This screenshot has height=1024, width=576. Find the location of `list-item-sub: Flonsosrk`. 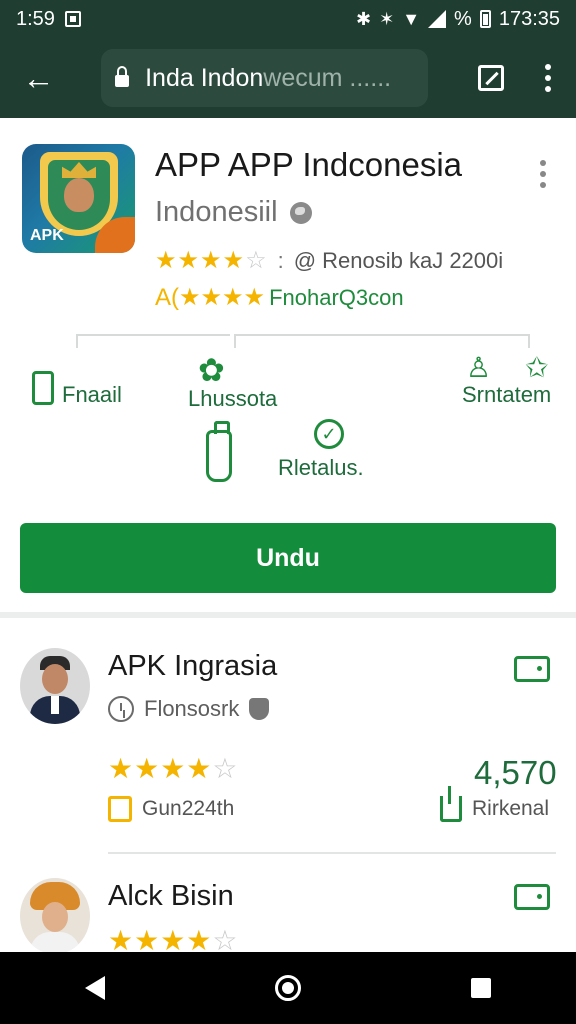

list-item-sub: Flonsosrk is located at coordinates (189, 709).